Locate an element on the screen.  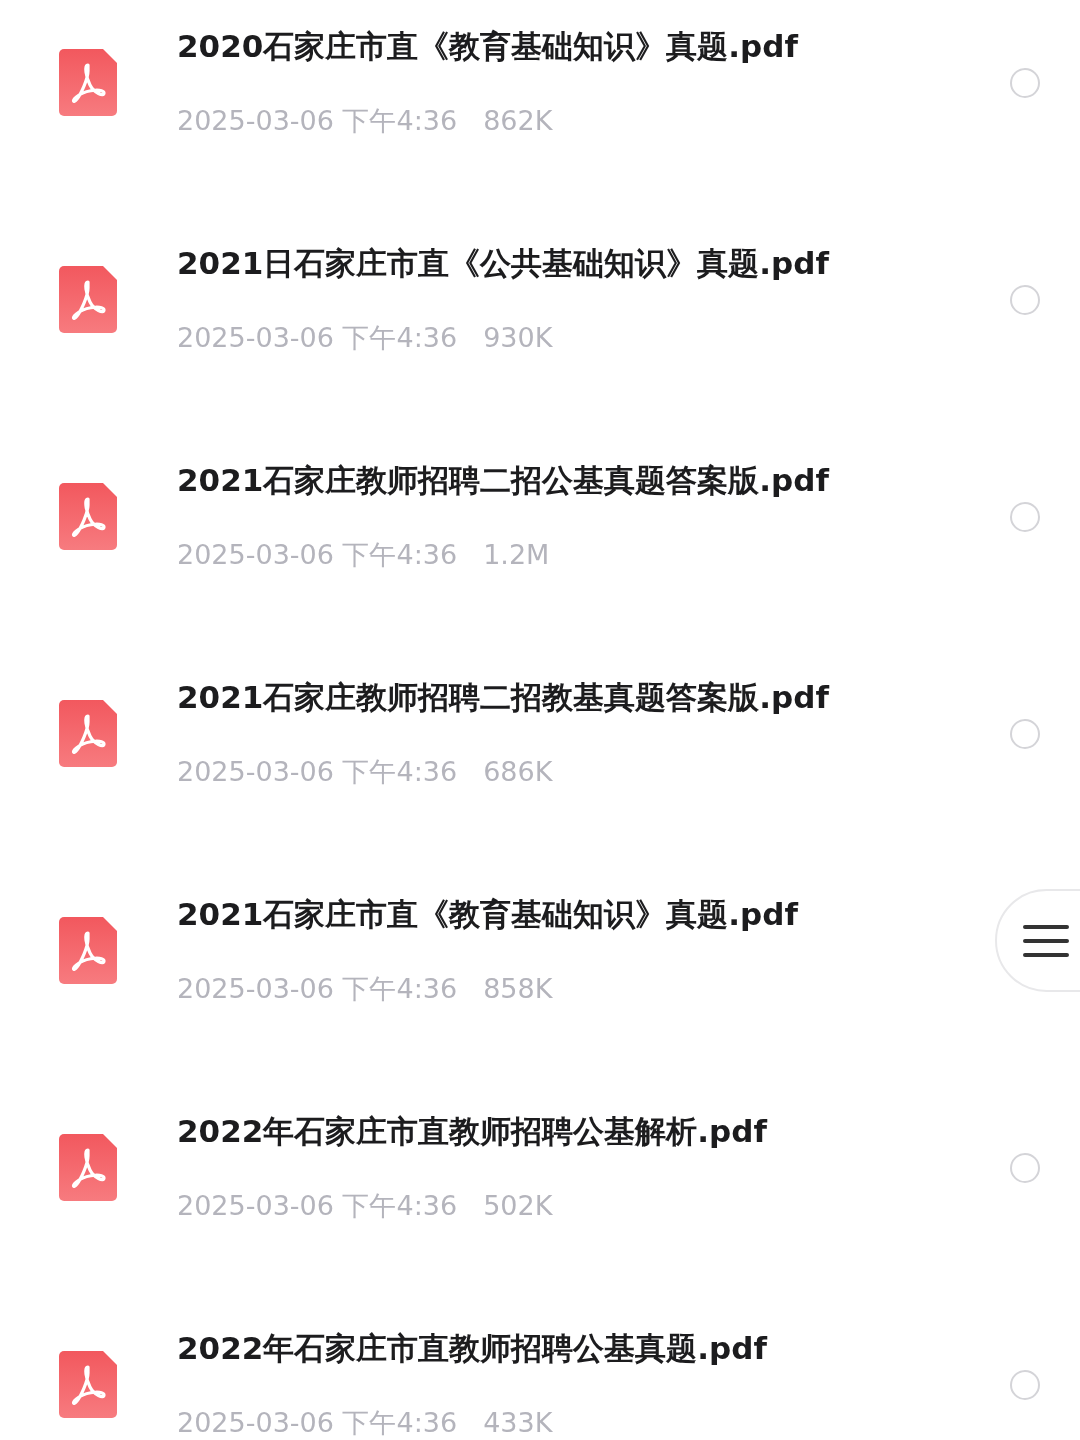
file-name: 2022年石家庄市直教师招聘公基解析.pdf is located at coordinates (472, 1130).